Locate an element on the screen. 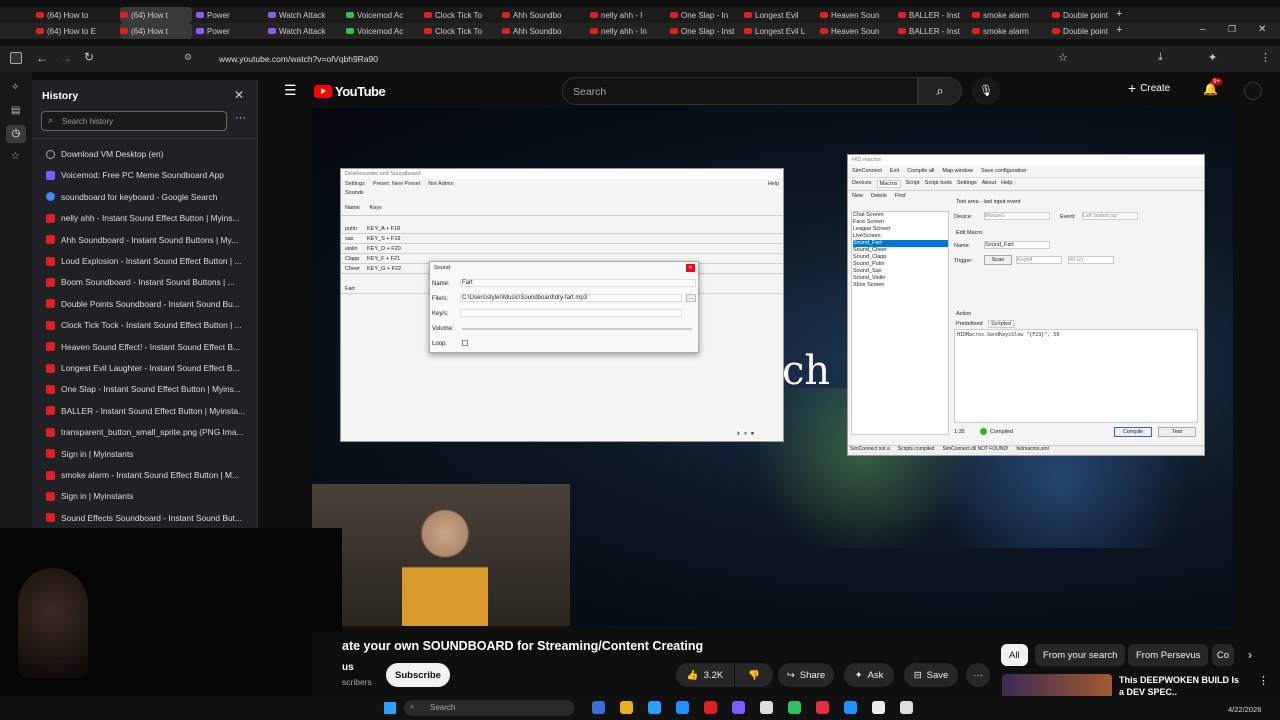 This screenshot has height=720, width=1280. history-search-box: ⌕ Search history is located at coordinates (134, 121).